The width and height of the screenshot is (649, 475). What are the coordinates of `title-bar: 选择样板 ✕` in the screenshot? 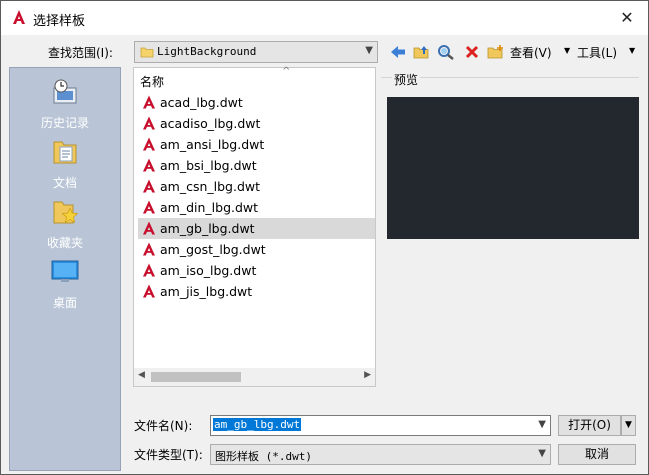 It's located at (324, 18).